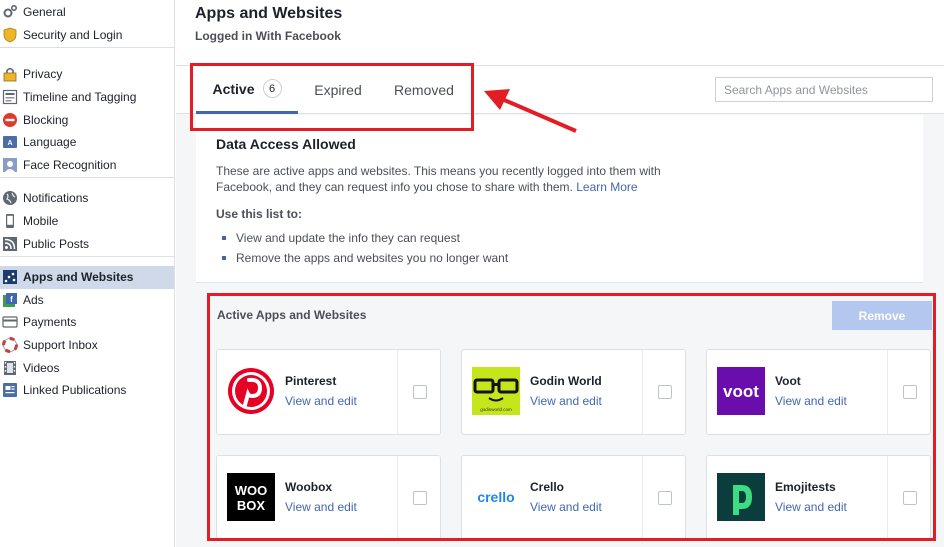  Describe the element at coordinates (44, 12) in the screenshot. I see `sidebar-item-label: General` at that location.